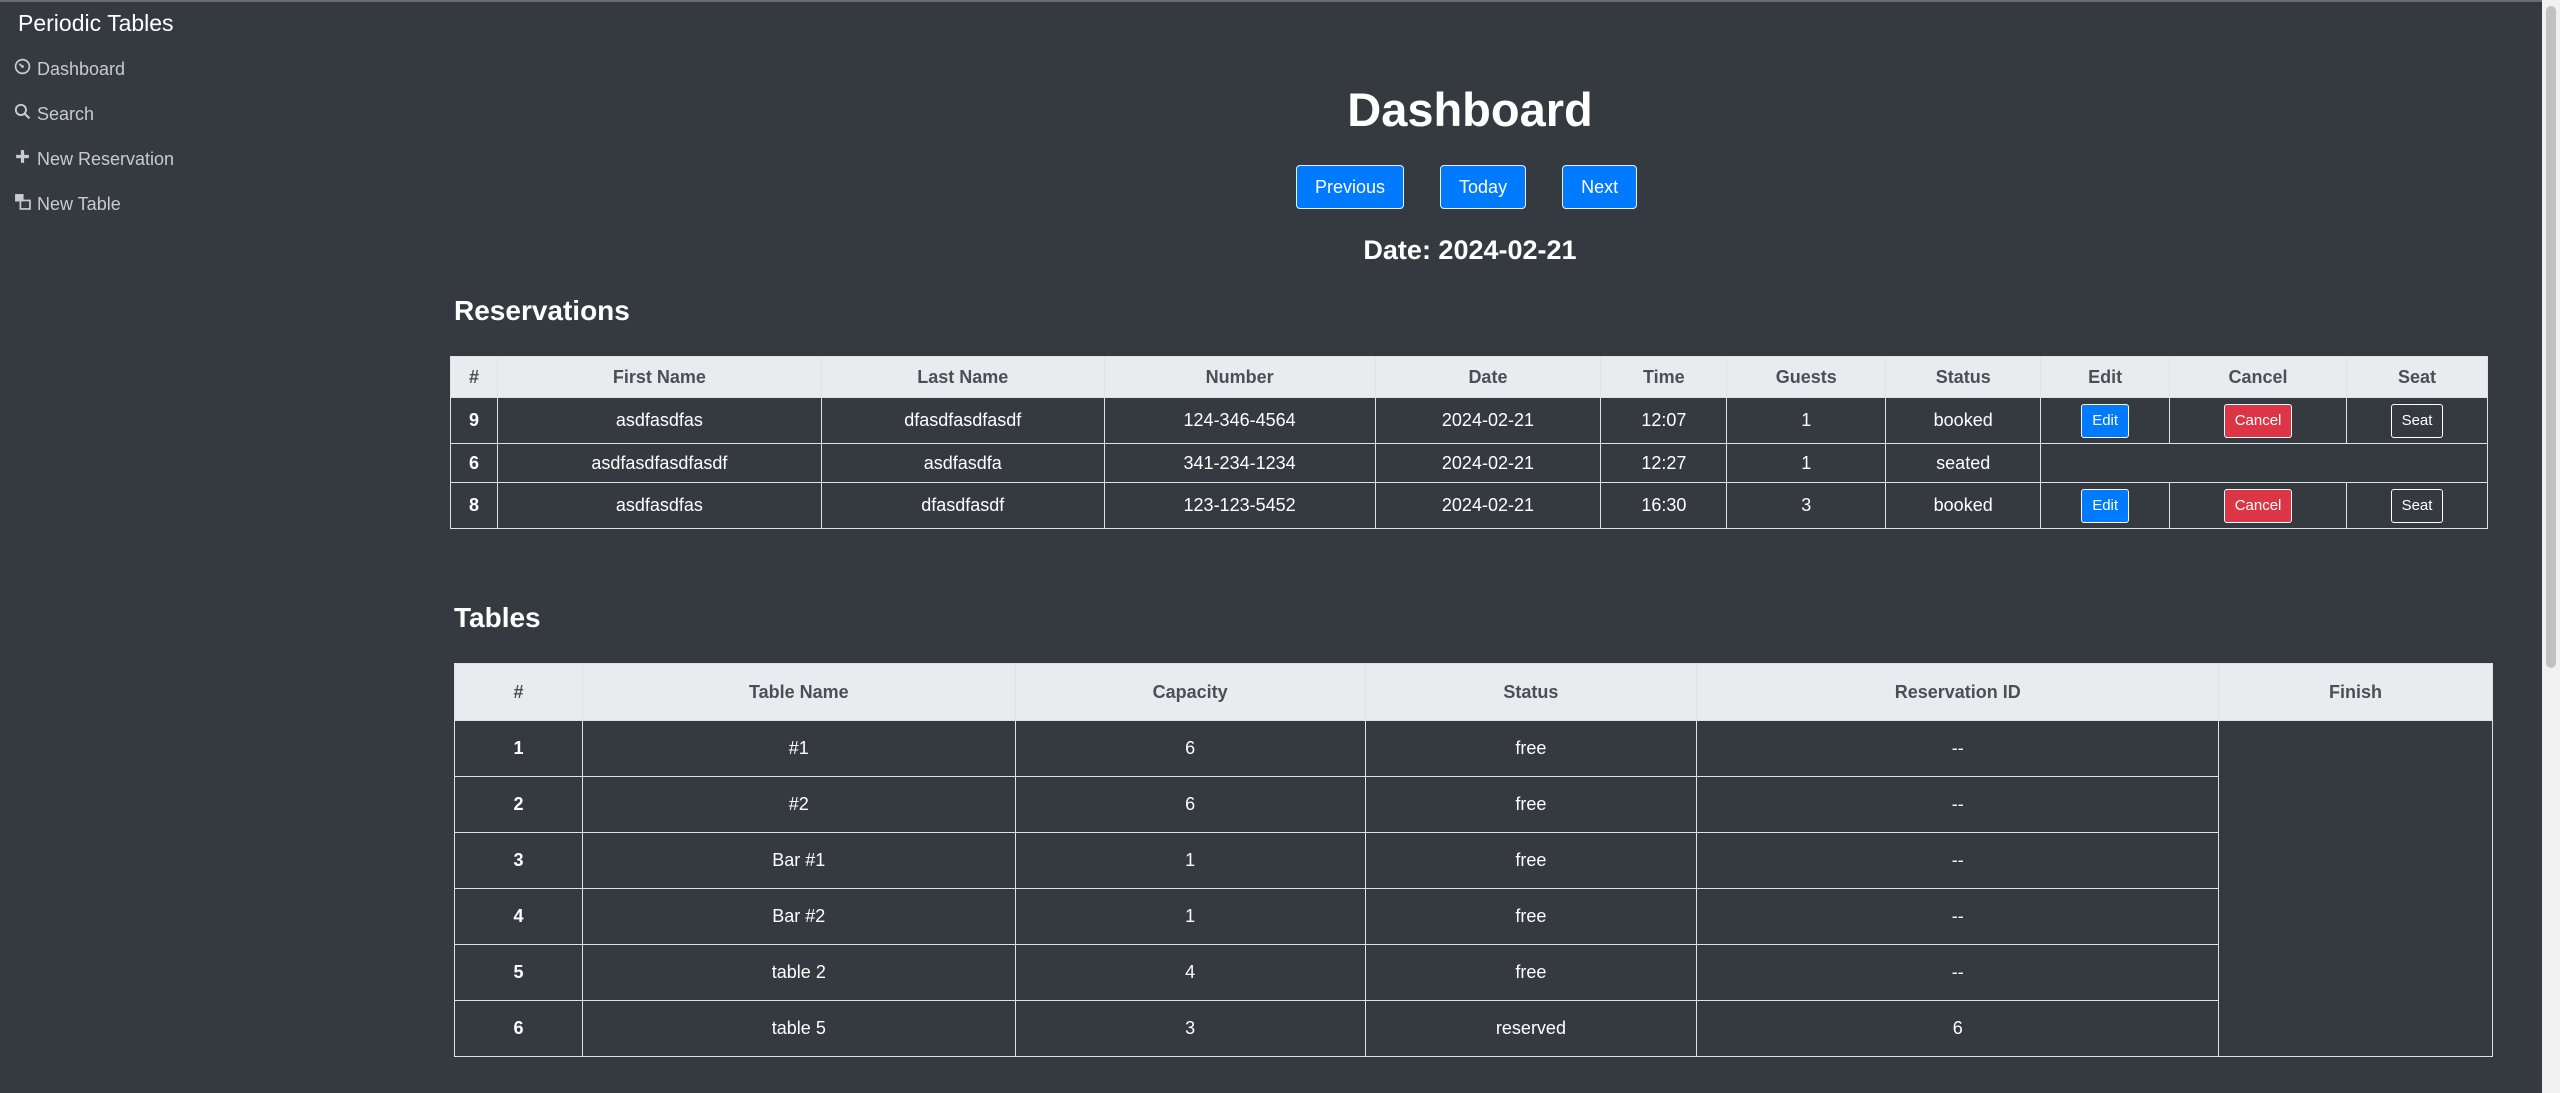  What do you see at coordinates (798, 1028) in the screenshot?
I see `table-name: table 5` at bounding box center [798, 1028].